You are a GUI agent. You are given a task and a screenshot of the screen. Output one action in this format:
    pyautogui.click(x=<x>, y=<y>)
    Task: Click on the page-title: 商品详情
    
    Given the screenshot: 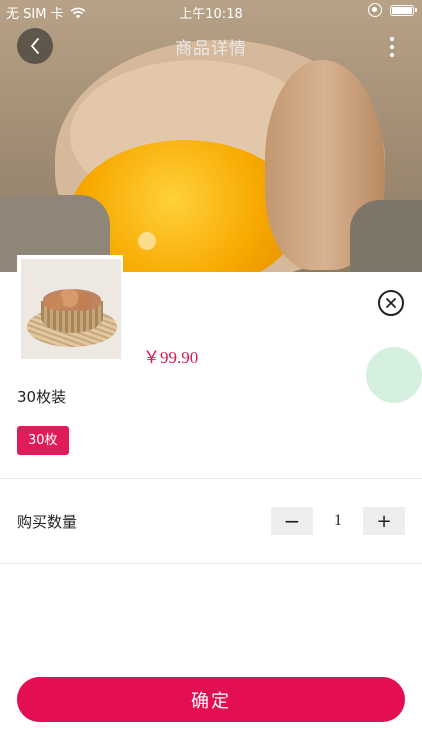 What is the action you would take?
    pyautogui.click(x=211, y=49)
    